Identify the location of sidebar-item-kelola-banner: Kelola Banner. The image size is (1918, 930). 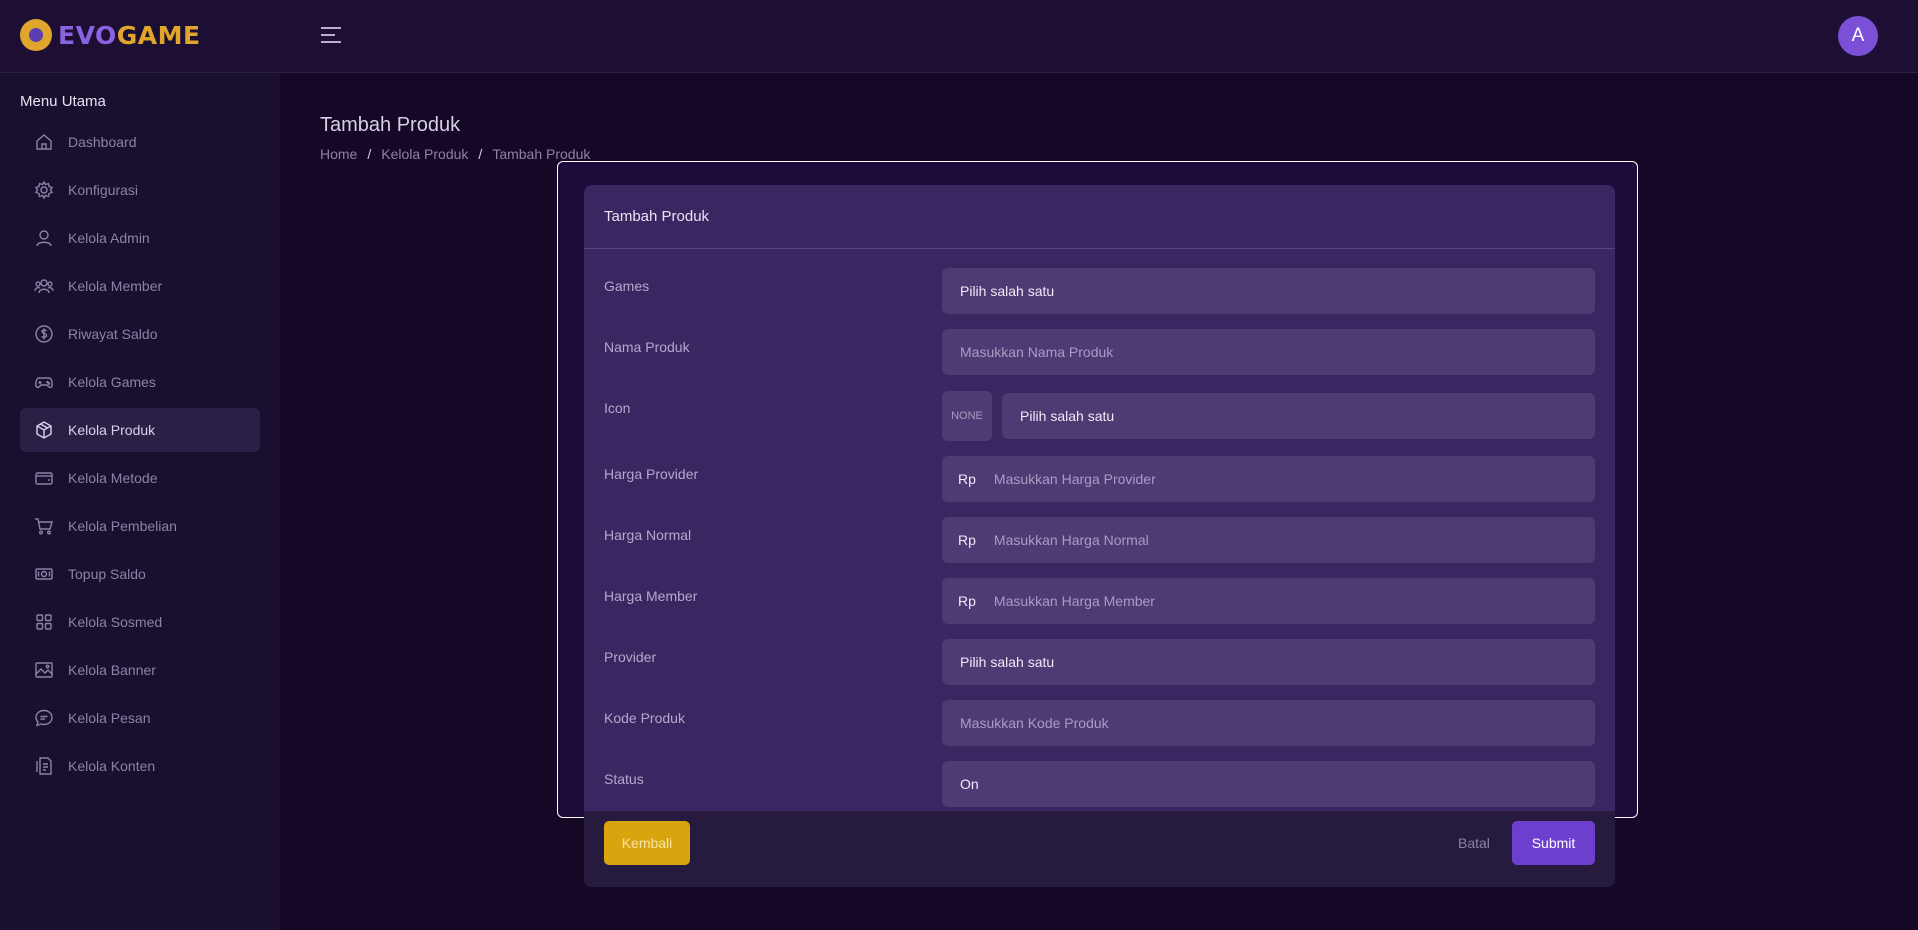
(140, 670).